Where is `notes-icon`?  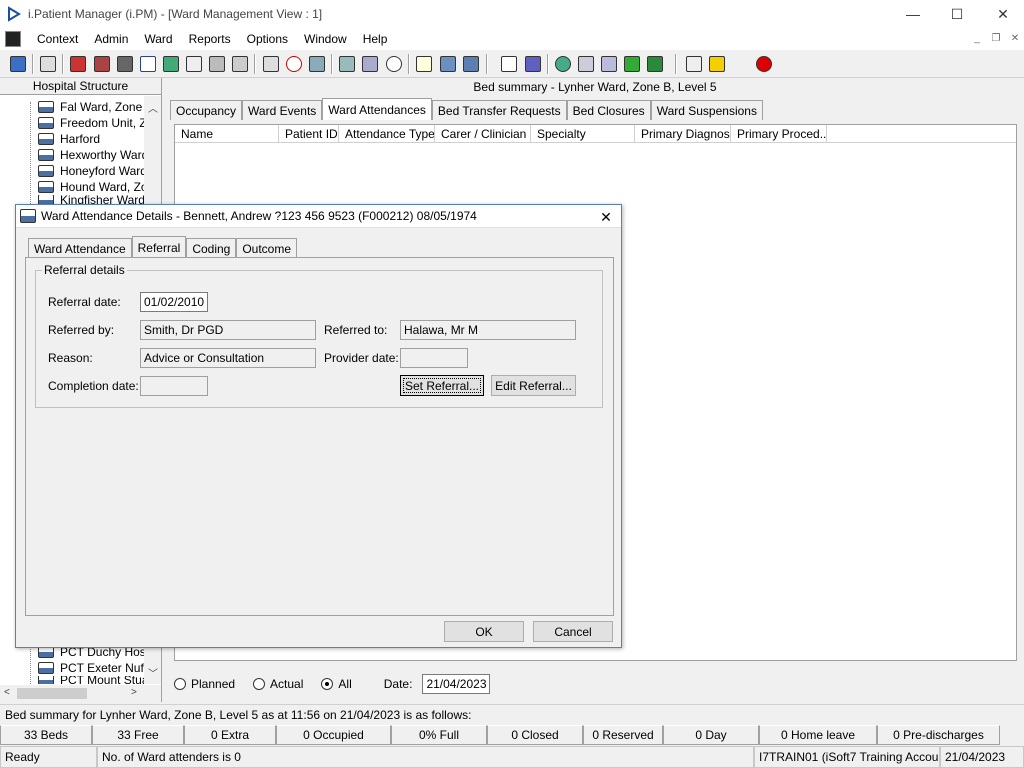
notes-icon is located at coordinates (194, 64).